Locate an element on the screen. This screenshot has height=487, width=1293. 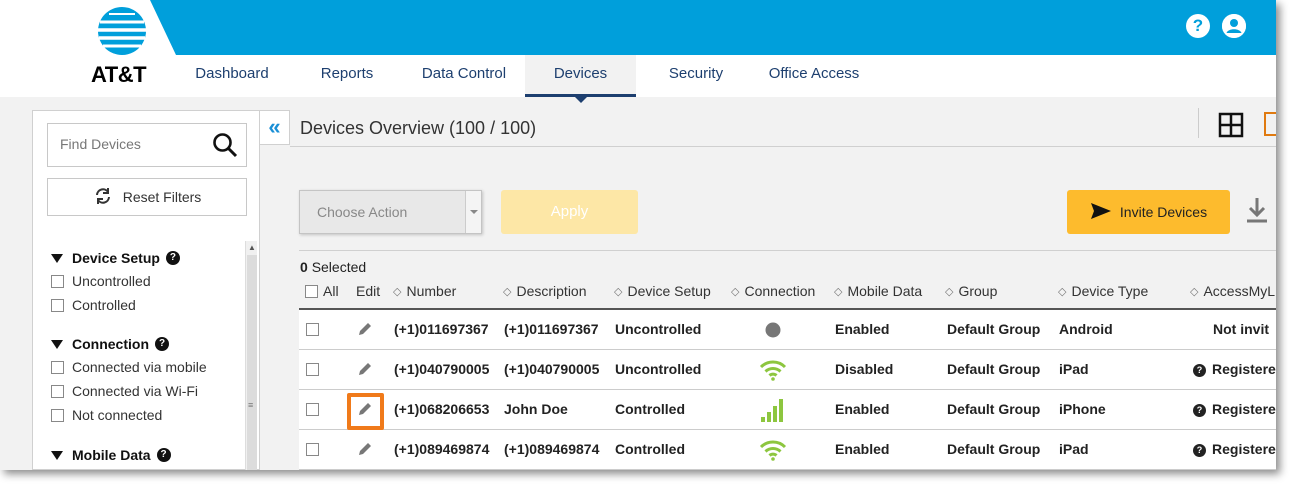
cell-number: (+1)068206653 is located at coordinates (442, 409).